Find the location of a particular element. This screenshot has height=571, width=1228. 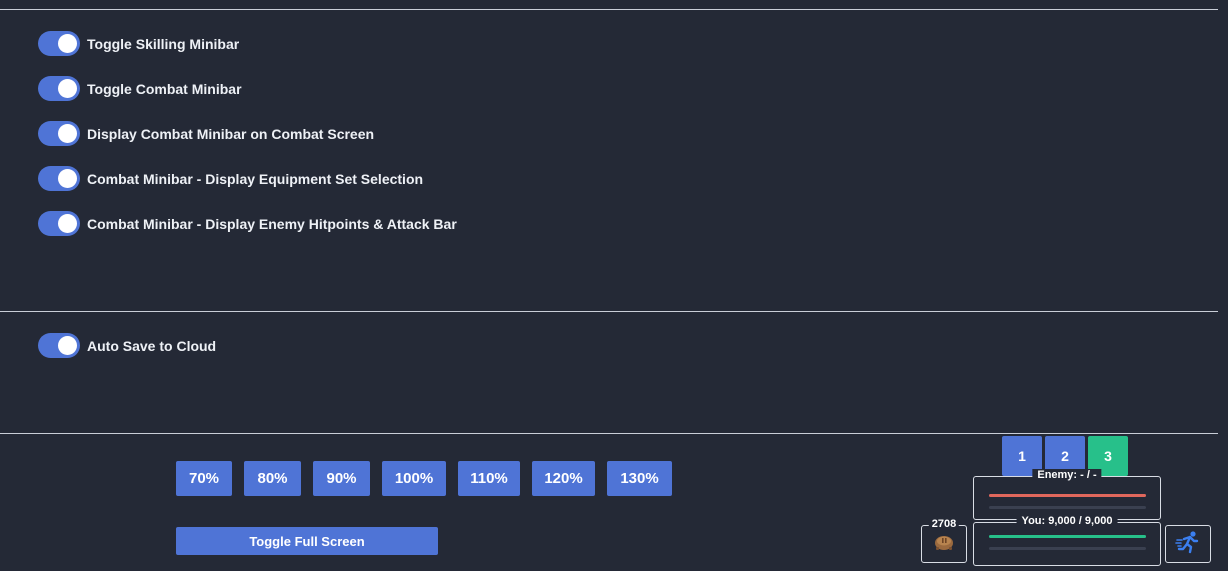

run-button is located at coordinates (1188, 544).